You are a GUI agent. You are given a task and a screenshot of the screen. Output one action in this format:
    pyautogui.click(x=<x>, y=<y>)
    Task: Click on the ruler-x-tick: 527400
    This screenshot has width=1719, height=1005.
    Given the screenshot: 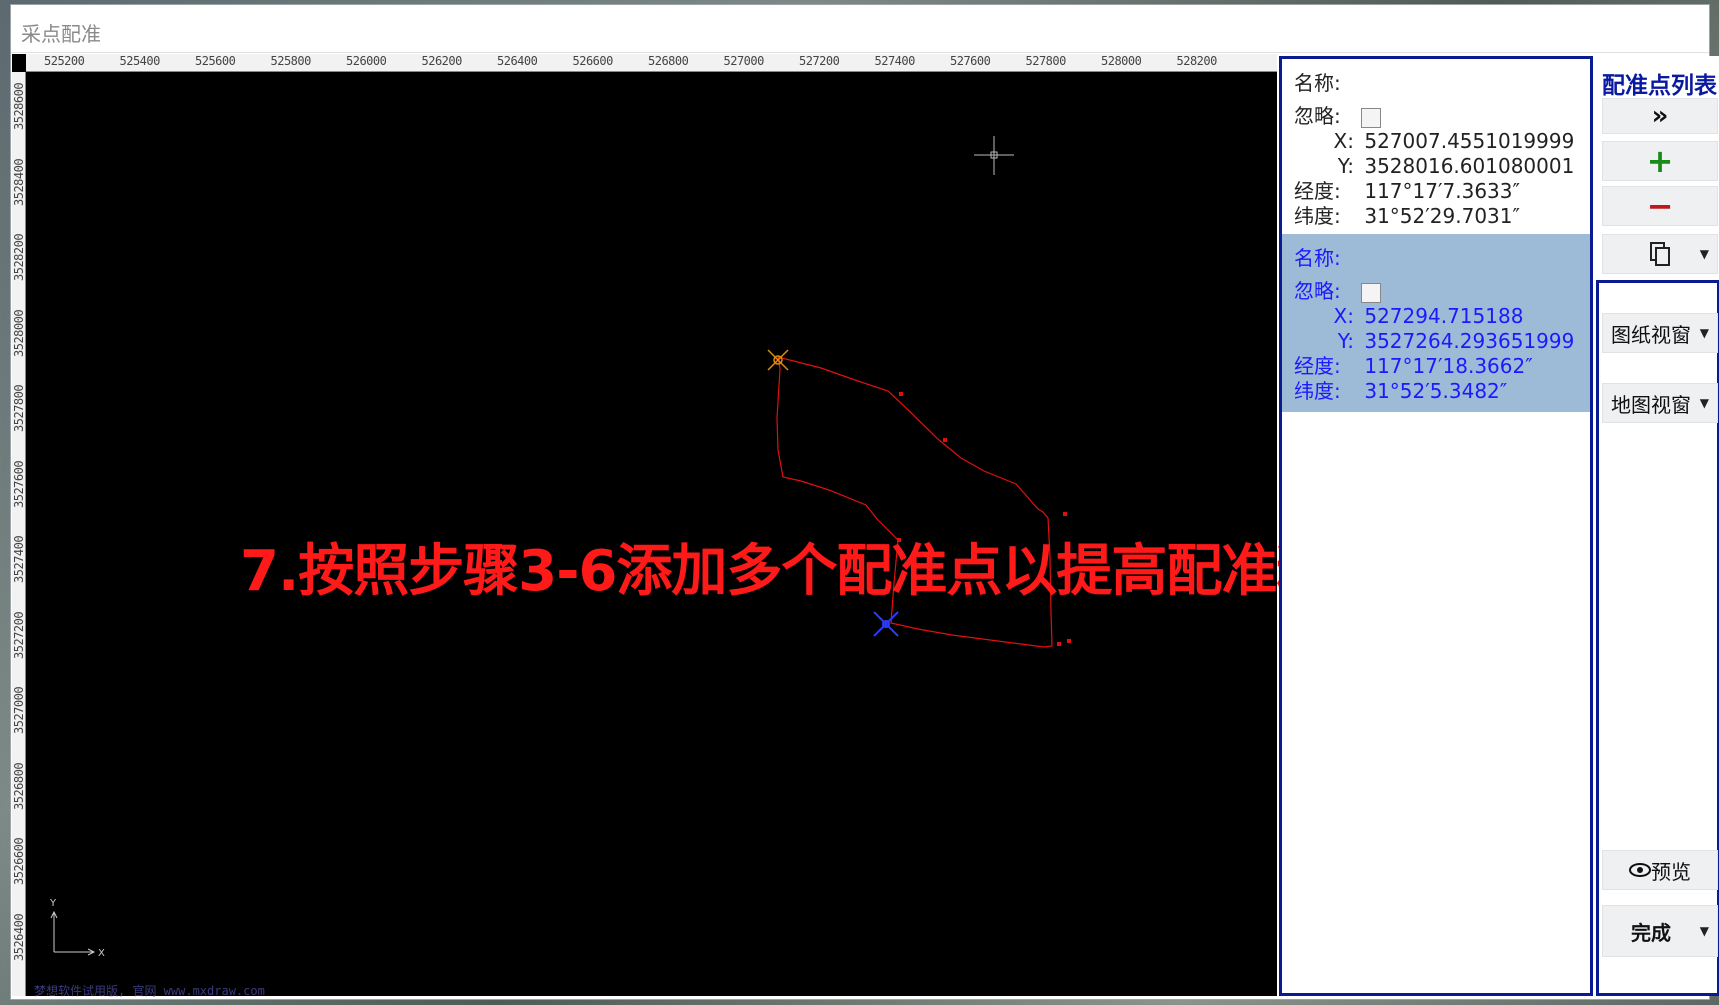 What is the action you would take?
    pyautogui.click(x=895, y=61)
    